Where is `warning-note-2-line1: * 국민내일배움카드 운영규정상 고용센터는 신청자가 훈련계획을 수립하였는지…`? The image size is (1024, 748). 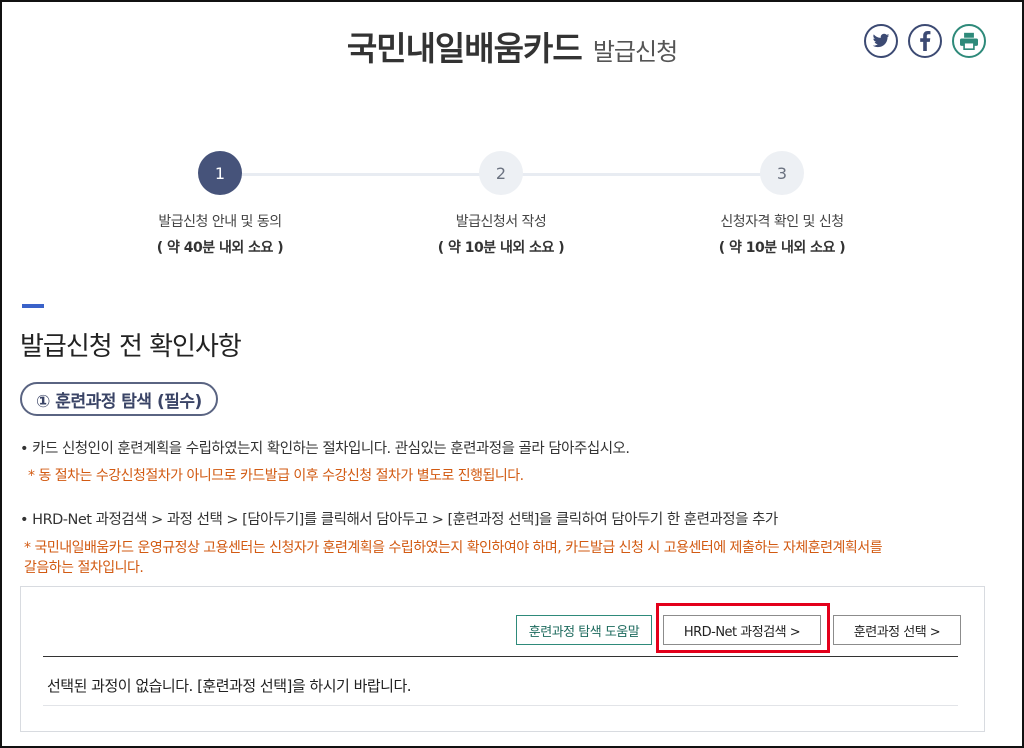 warning-note-2-line1: * 국민내일배움카드 운영규정상 고용센터는 신청자가 훈련계획을 수립하였는지… is located at coordinates (453, 548).